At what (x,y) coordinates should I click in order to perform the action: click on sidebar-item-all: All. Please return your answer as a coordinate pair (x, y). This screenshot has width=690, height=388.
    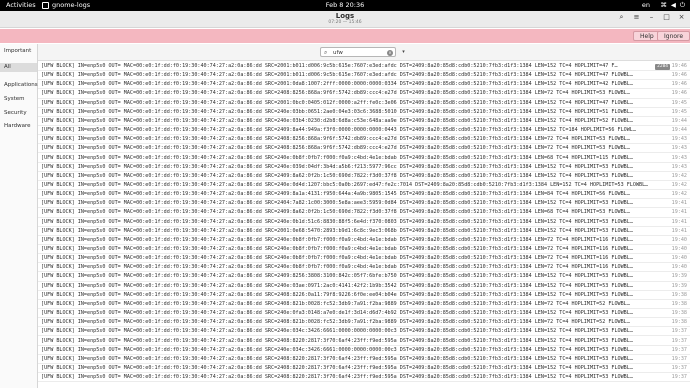
    Looking at the image, I should click on (18, 67).